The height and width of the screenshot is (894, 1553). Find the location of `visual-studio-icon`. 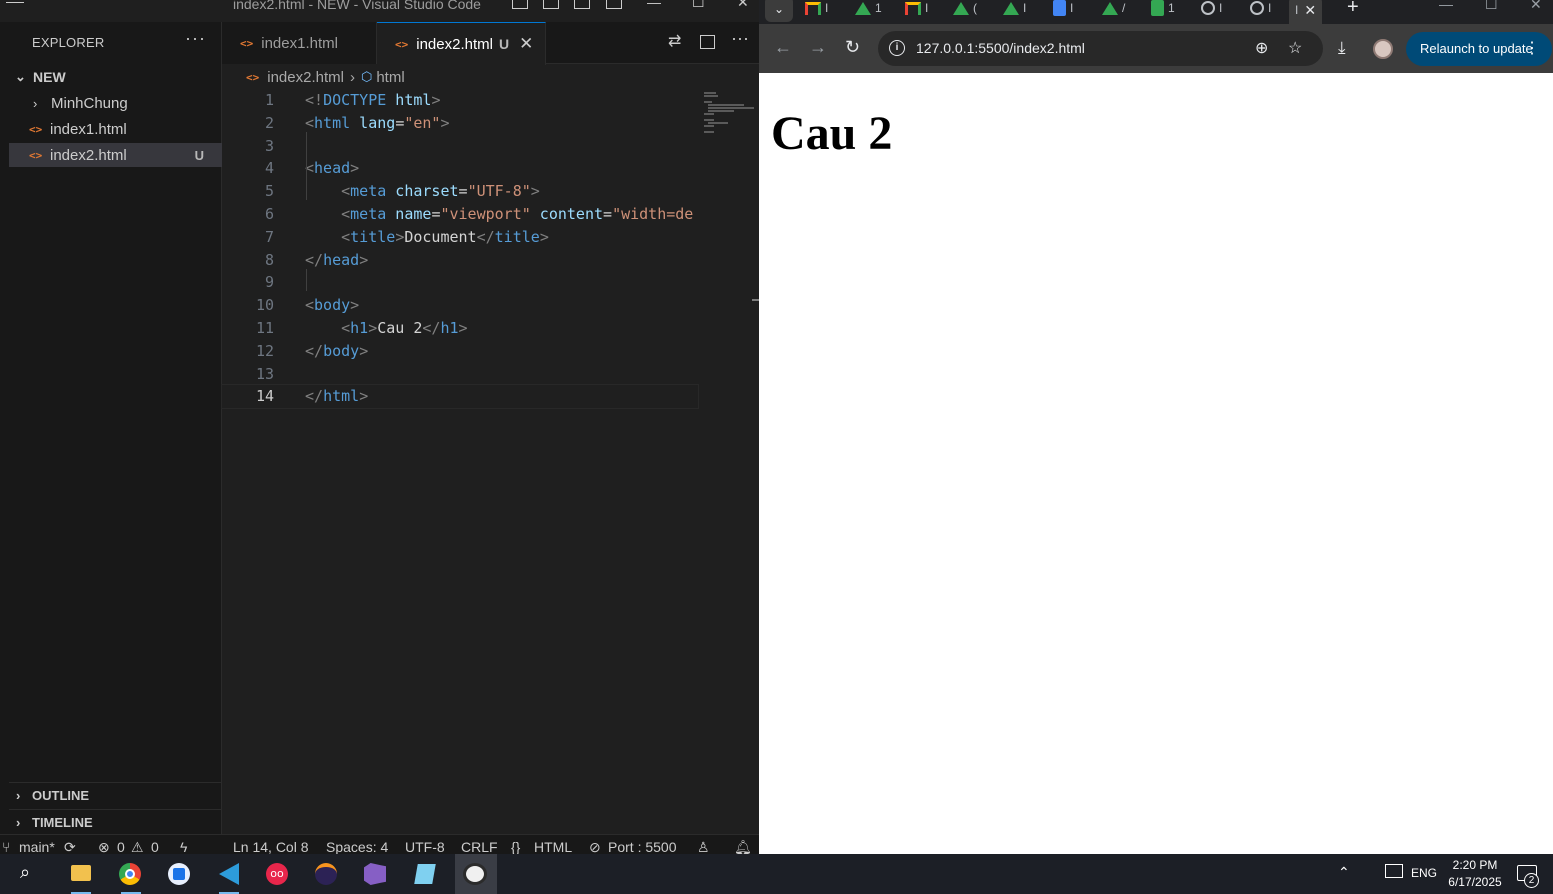

visual-studio-icon is located at coordinates (376, 874).